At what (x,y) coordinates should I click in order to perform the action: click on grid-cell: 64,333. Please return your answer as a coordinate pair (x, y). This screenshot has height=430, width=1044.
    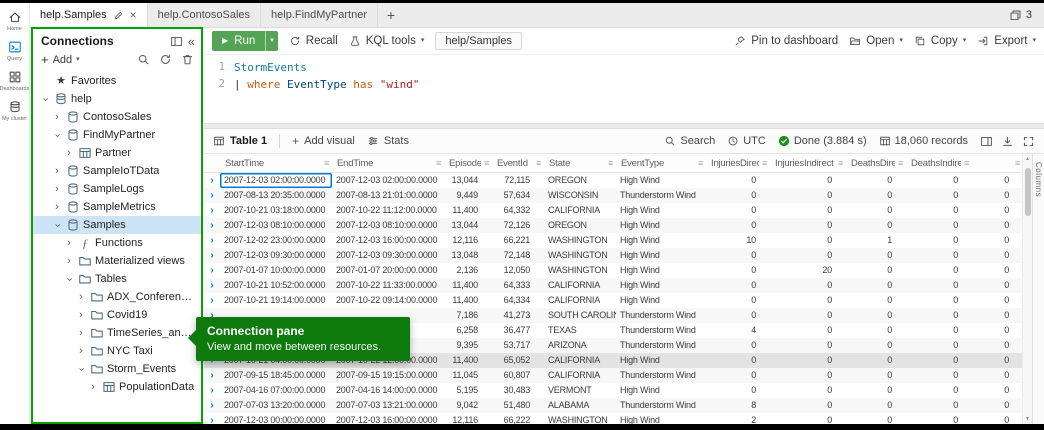
    Looking at the image, I should click on (518, 285).